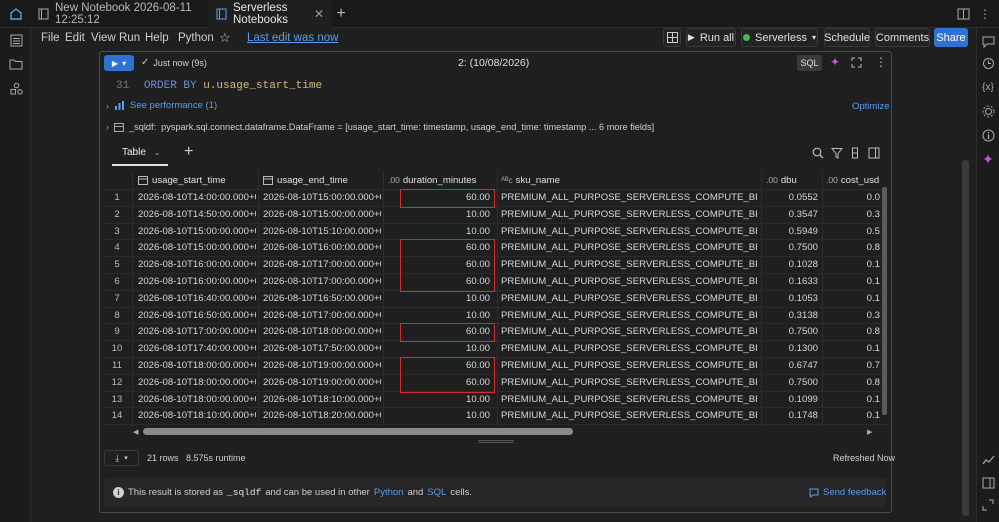  Describe the element at coordinates (270, 14) in the screenshot. I see `tab-serverless-notebooks: Serverless Notebooks ✕` at that location.